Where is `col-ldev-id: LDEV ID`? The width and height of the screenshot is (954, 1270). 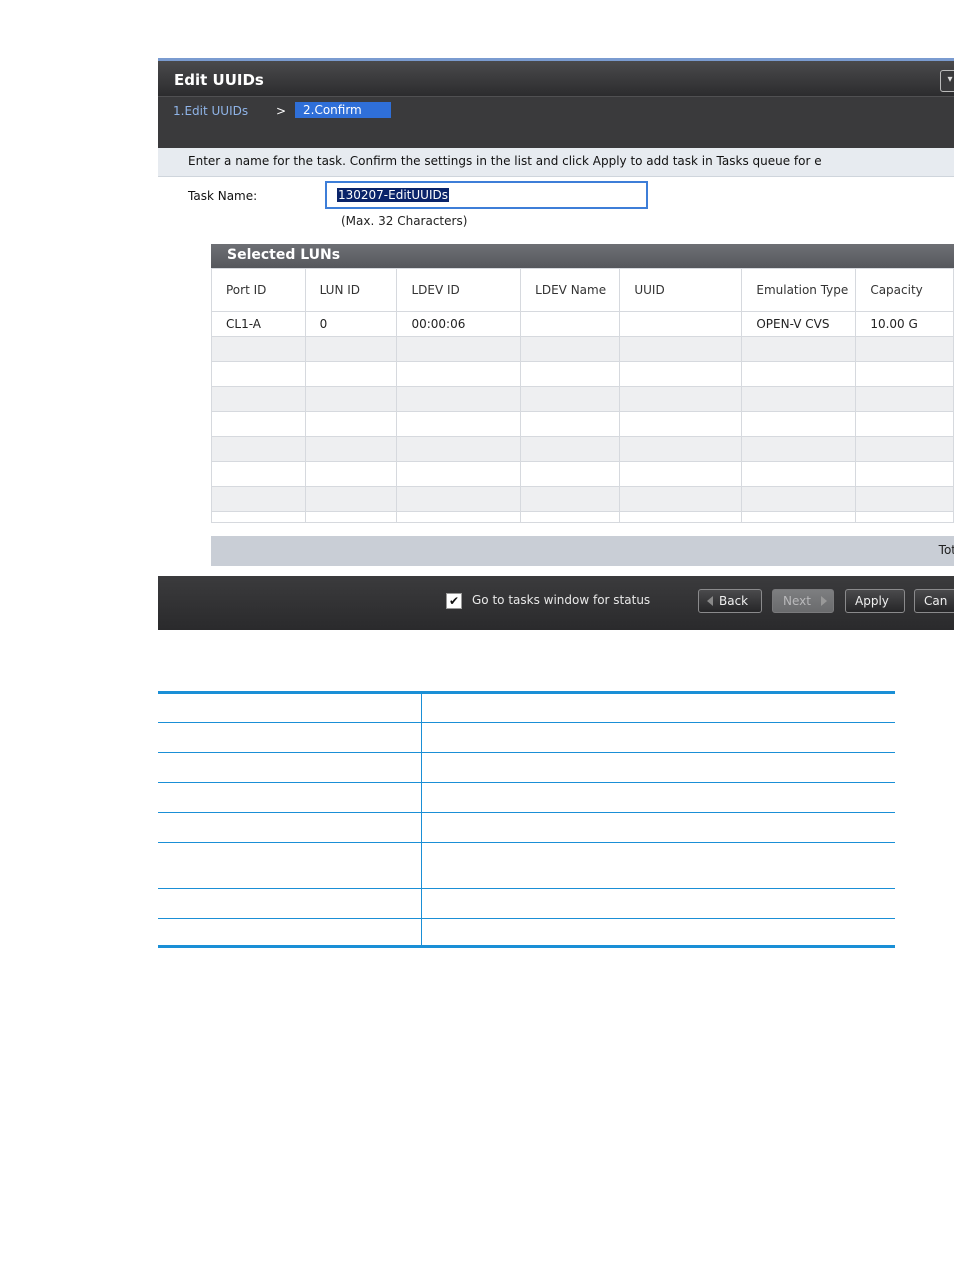 col-ldev-id: LDEV ID is located at coordinates (459, 290).